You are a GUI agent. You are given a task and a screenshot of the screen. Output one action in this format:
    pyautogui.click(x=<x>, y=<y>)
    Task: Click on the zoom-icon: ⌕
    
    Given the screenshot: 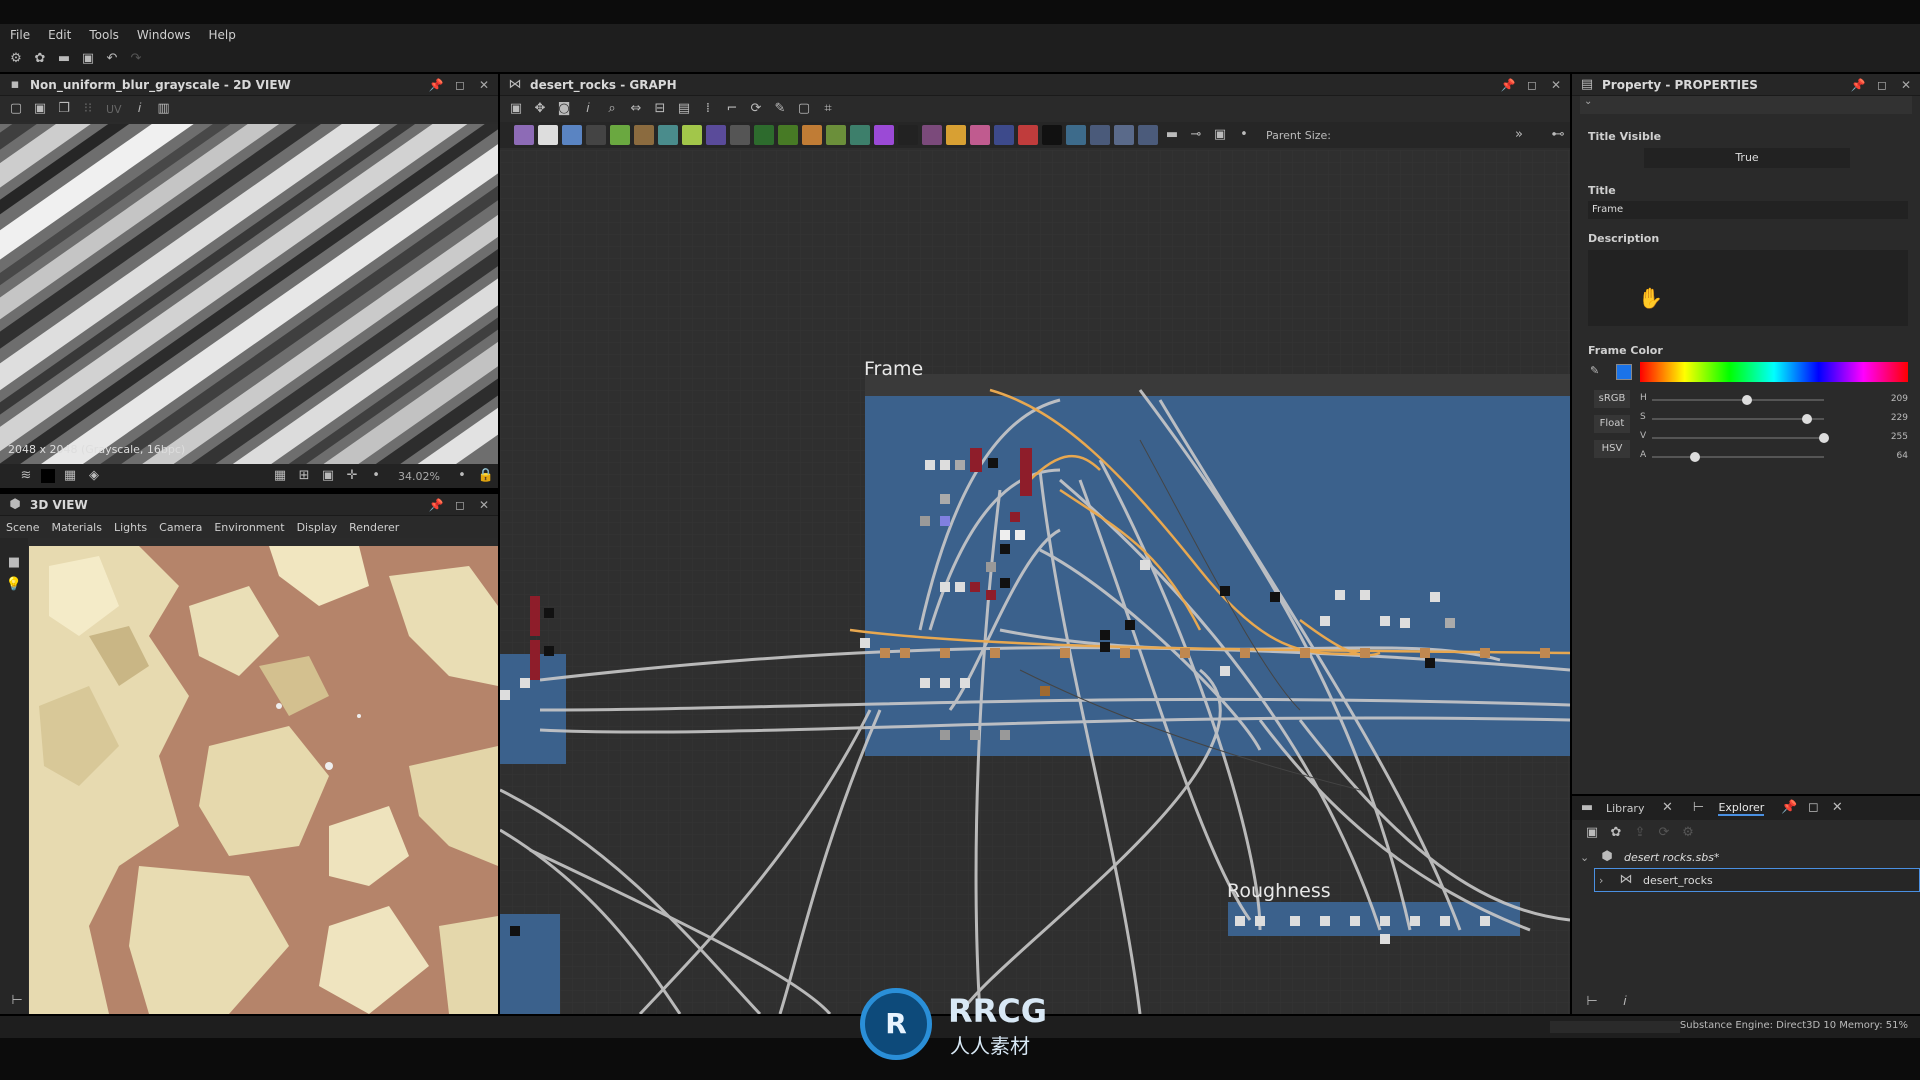 What is the action you would take?
    pyautogui.click(x=612, y=109)
    